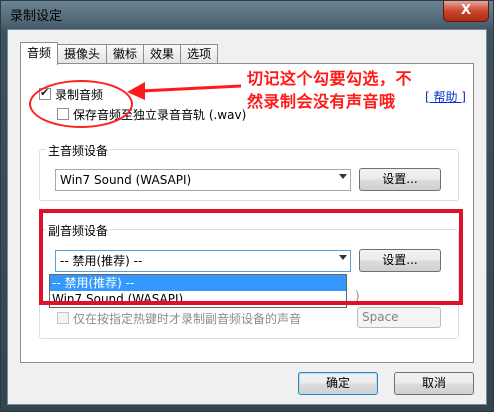 The image size is (494, 412). Describe the element at coordinates (162, 54) in the screenshot. I see `tab-effects: 效果` at that location.